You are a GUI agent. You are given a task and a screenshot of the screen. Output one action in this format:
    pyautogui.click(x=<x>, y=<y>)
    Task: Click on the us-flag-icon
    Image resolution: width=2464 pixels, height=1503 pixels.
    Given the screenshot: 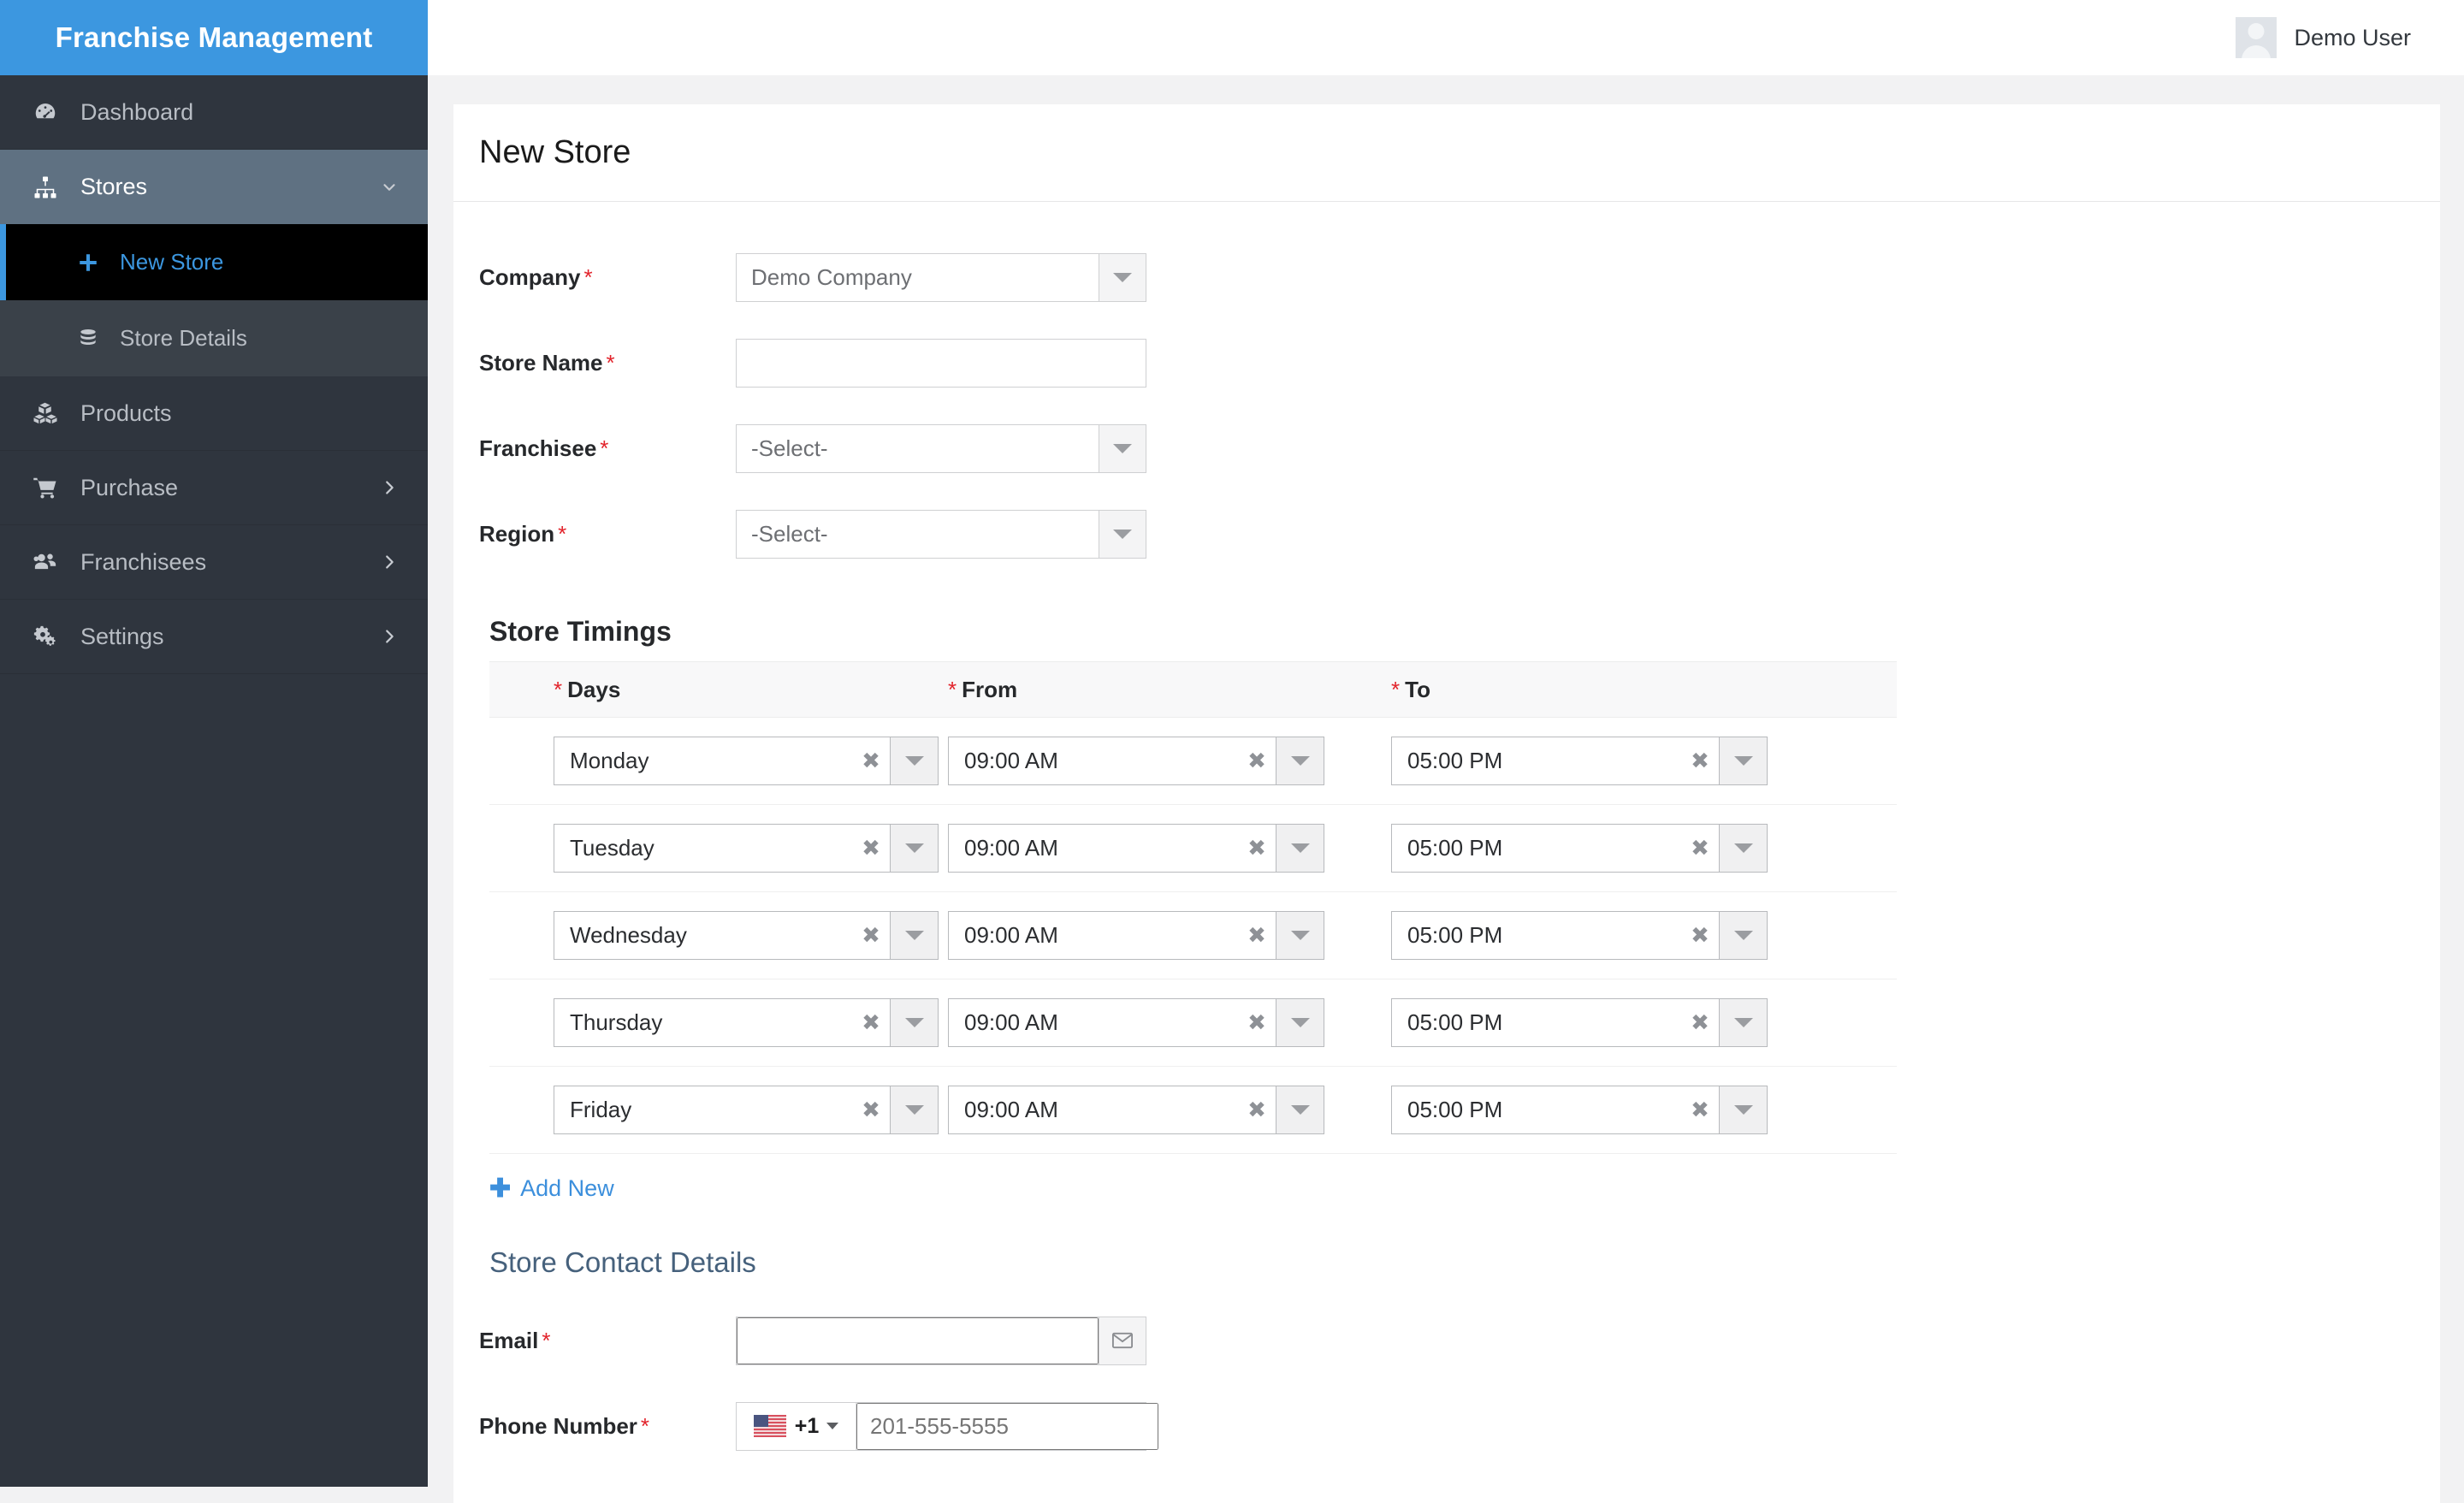 What is the action you would take?
    pyautogui.click(x=769, y=1426)
    